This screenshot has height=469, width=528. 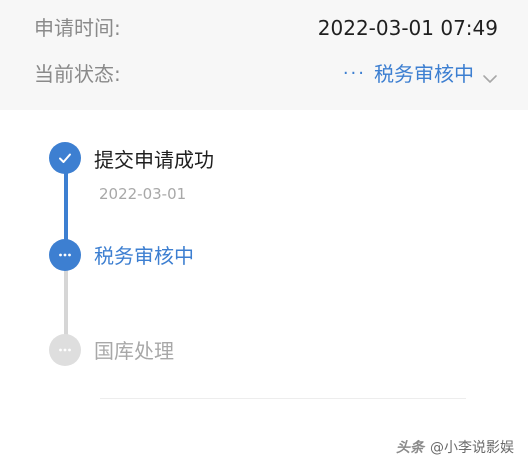 What do you see at coordinates (490, 74) in the screenshot?
I see `chevron-down-icon` at bounding box center [490, 74].